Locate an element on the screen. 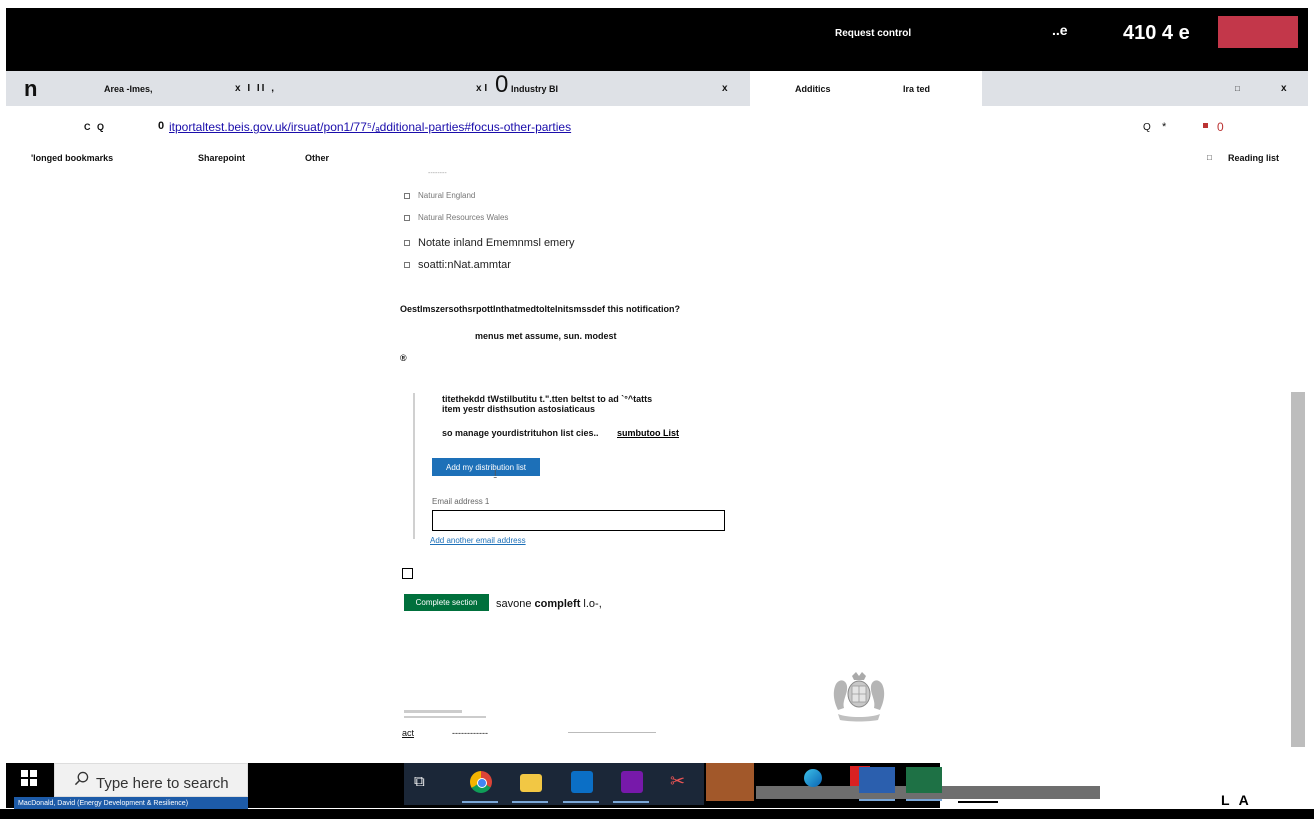 This screenshot has height=819, width=1314. text-cursor-icon: Ḭ is located at coordinates (495, 473).